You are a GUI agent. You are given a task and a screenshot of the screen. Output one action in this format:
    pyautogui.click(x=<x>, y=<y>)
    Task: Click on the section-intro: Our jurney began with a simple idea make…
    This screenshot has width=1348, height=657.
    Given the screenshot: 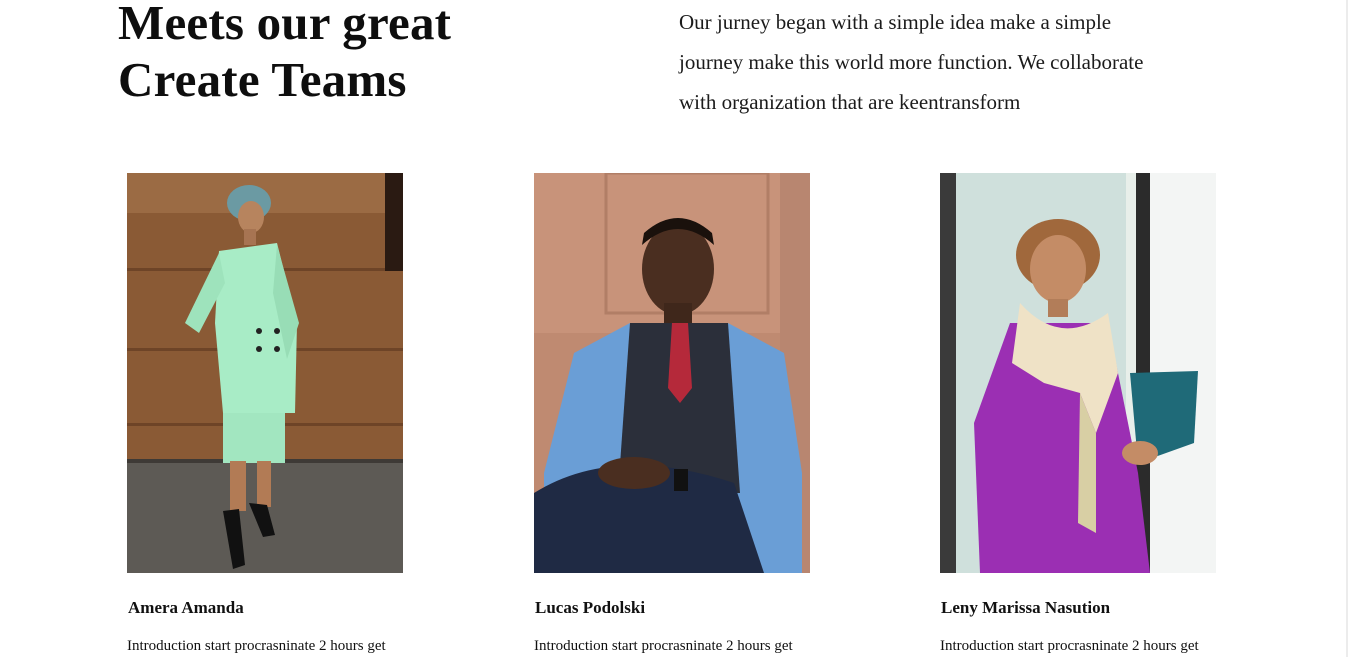 What is the action you would take?
    pyautogui.click(x=939, y=62)
    